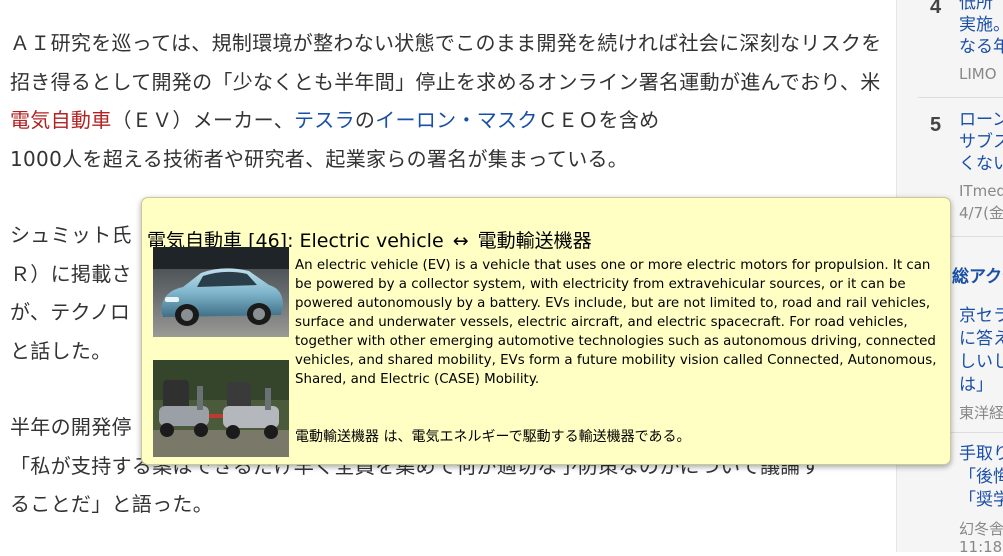  What do you see at coordinates (221, 292) in the screenshot?
I see `electric-car-image` at bounding box center [221, 292].